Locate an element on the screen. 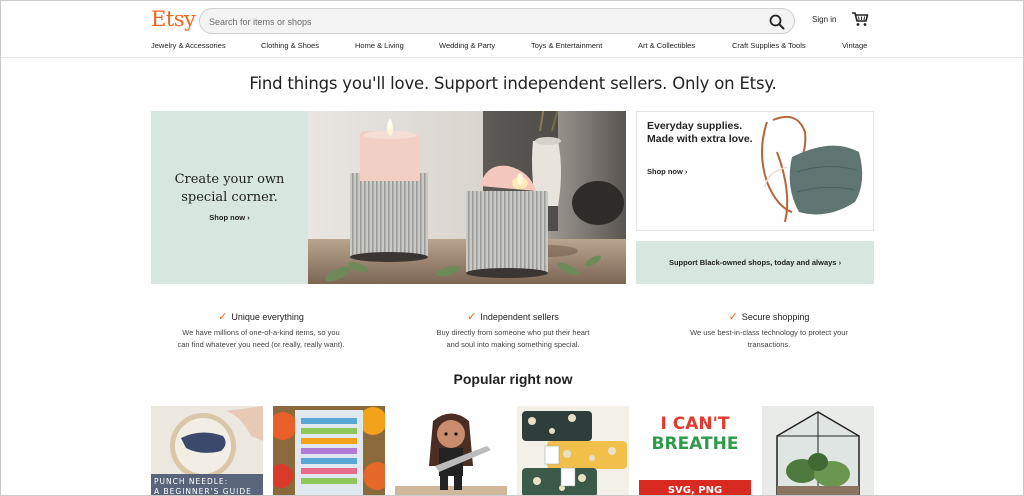 The width and height of the screenshot is (1024, 496). tile-1-caption-line1: PUNCH NEEDLE: is located at coordinates (191, 481).